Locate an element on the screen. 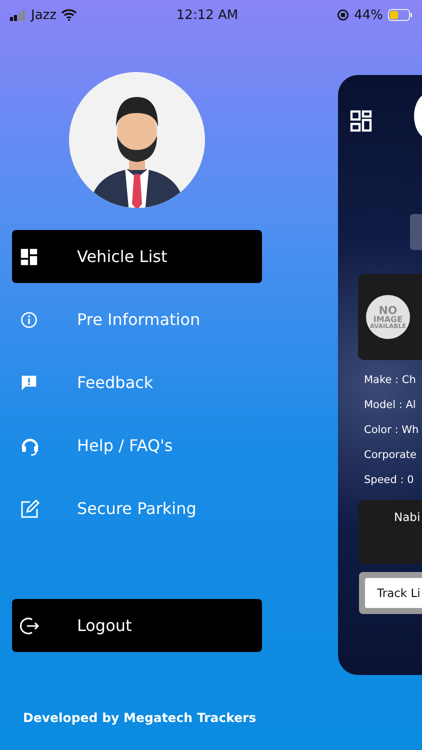  vehicle-detail: Model : Al is located at coordinates (390, 405).